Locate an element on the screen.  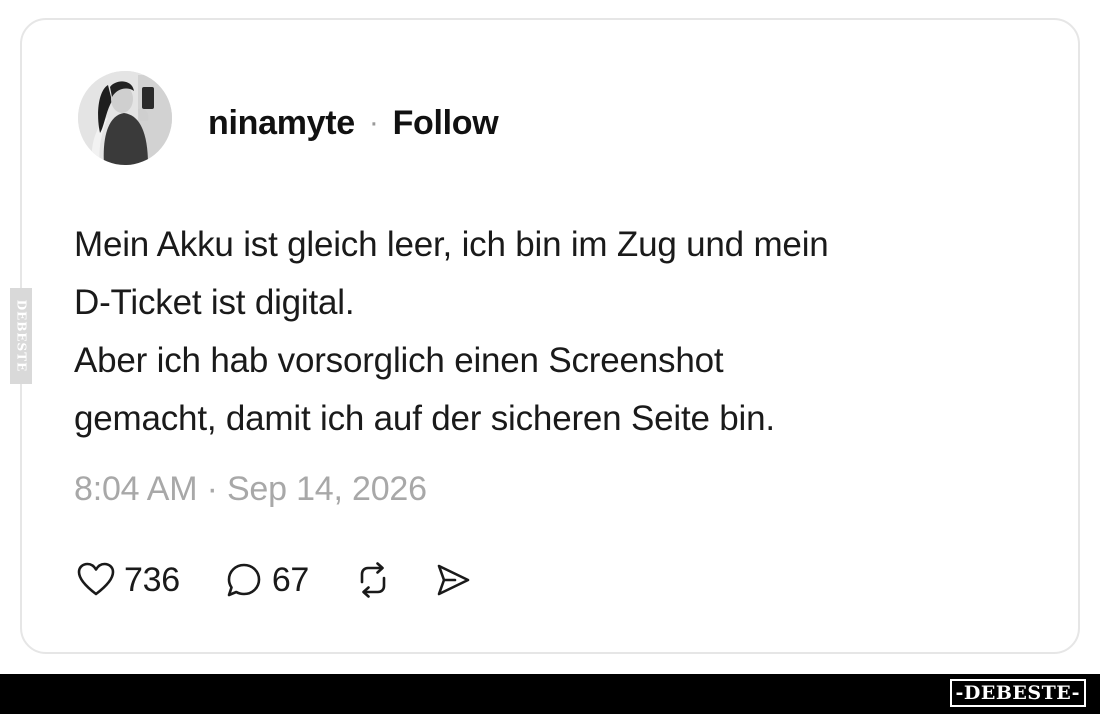
speech-bubble-icon is located at coordinates (244, 580).